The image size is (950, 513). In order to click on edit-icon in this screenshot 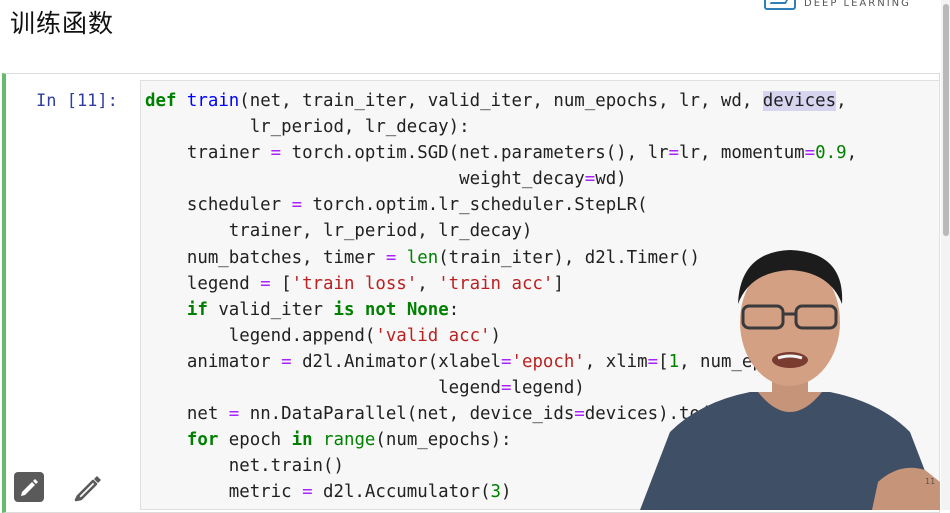, I will do `click(29, 487)`.